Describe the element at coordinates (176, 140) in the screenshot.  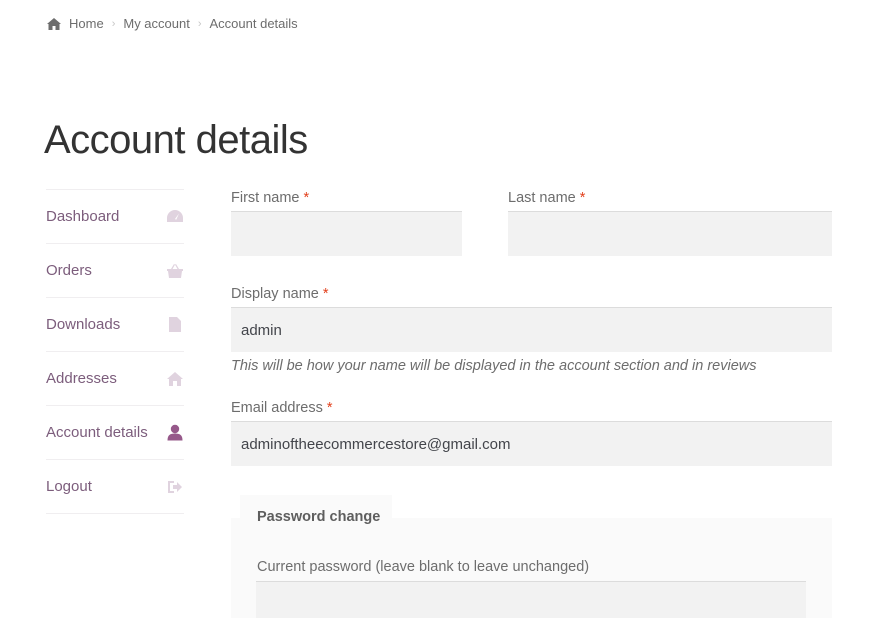
I see `page-title: Account details` at that location.